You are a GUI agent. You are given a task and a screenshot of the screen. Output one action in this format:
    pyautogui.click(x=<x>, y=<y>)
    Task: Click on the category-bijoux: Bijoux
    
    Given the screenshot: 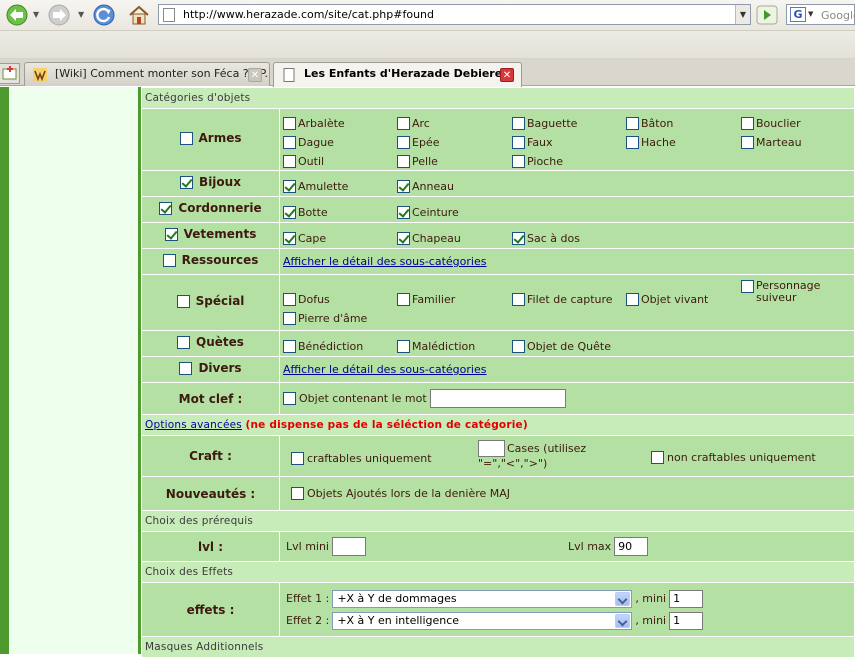 What is the action you would take?
    pyautogui.click(x=210, y=183)
    